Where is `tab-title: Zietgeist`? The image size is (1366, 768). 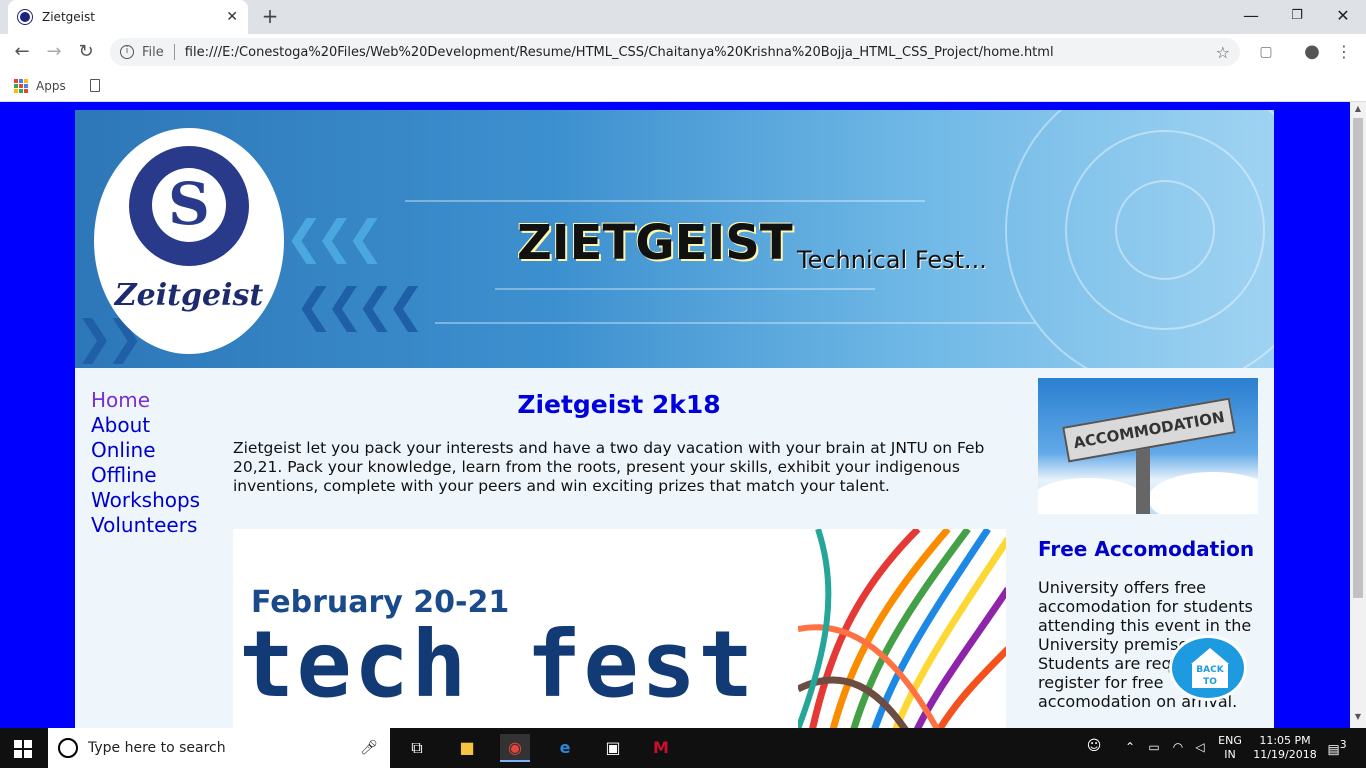 tab-title: Zietgeist is located at coordinates (68, 17).